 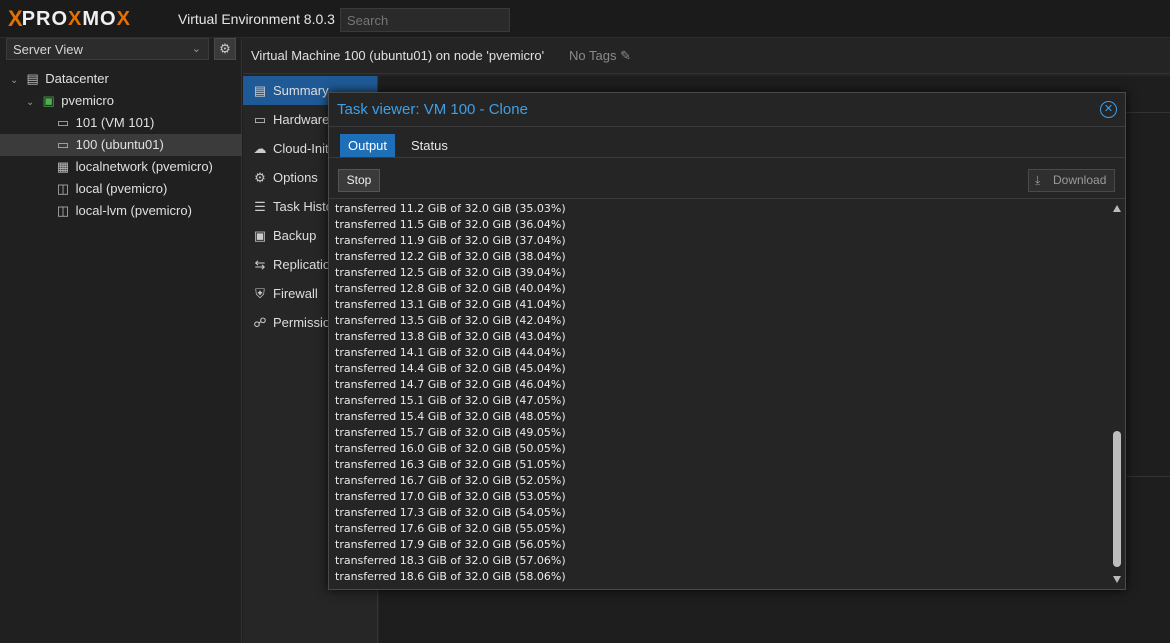 I want to click on close-icon: ✕, so click(x=1108, y=109).